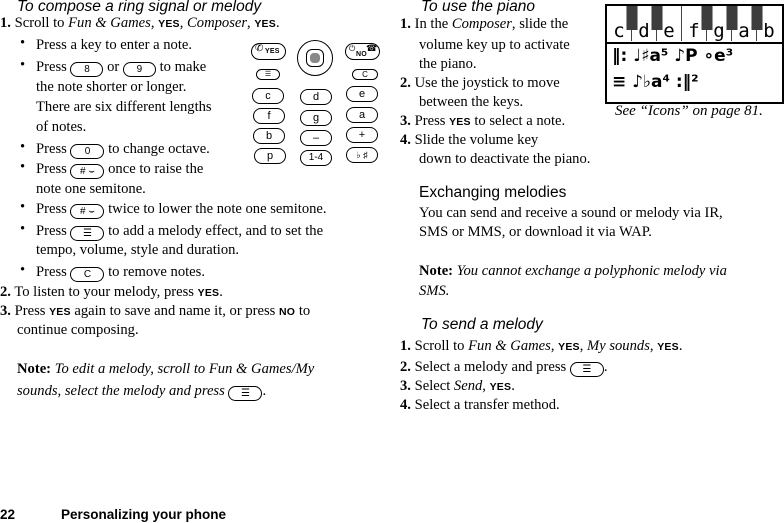 The image size is (784, 523). Describe the element at coordinates (139, 69) in the screenshot. I see `key-9-icon: 9` at that location.